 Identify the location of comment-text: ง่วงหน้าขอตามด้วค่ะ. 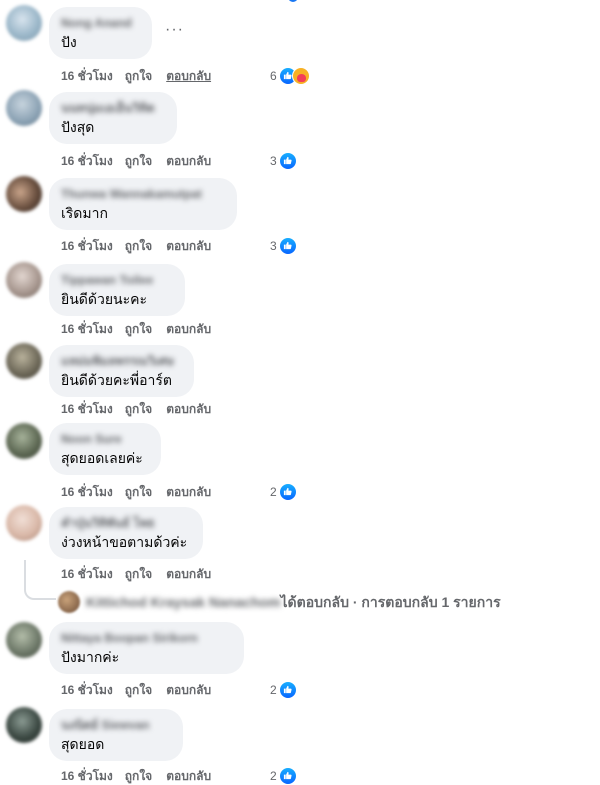
(124, 542).